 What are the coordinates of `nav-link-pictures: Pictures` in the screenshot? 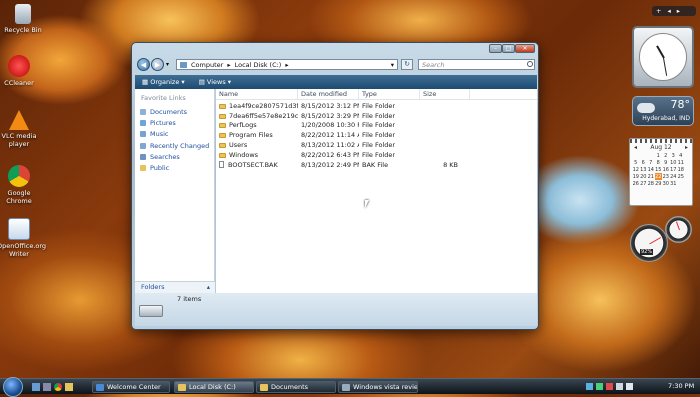 It's located at (174, 122).